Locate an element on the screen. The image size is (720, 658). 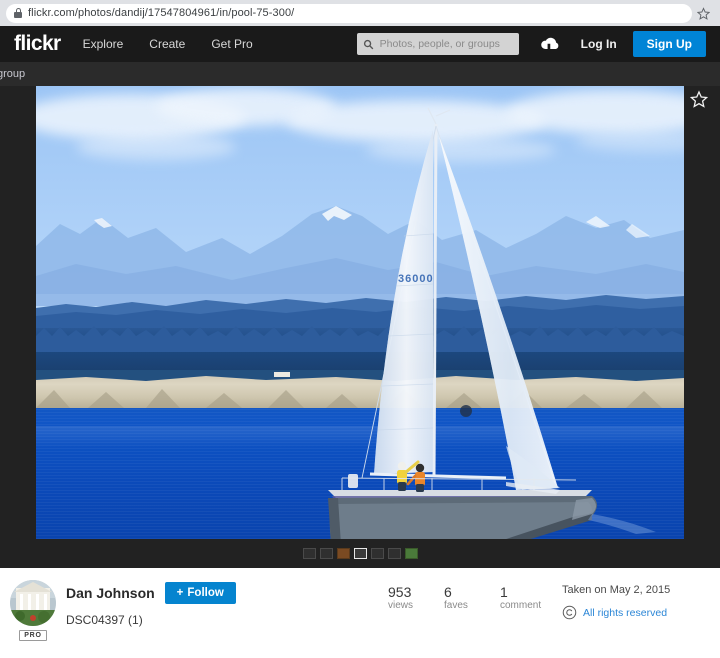
follow-button: + Follow is located at coordinates (200, 593).